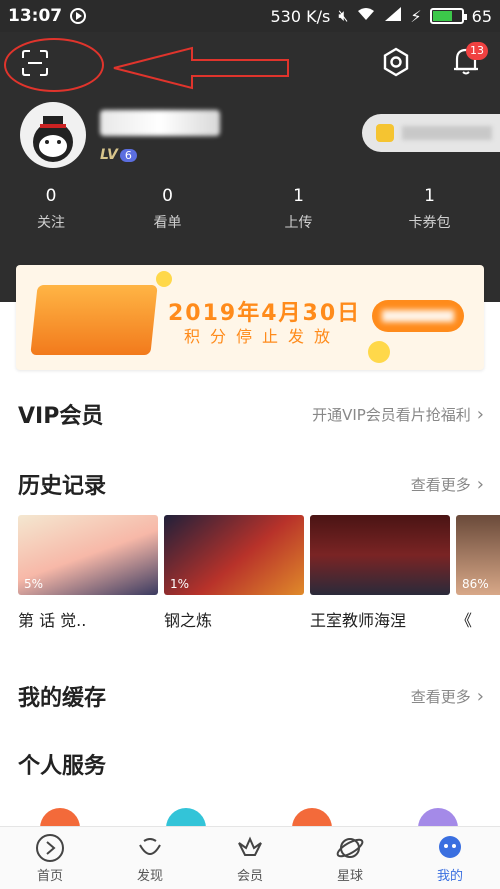 The height and width of the screenshot is (889, 500). I want to click on cache-more-text: 查看更多, so click(440, 696).